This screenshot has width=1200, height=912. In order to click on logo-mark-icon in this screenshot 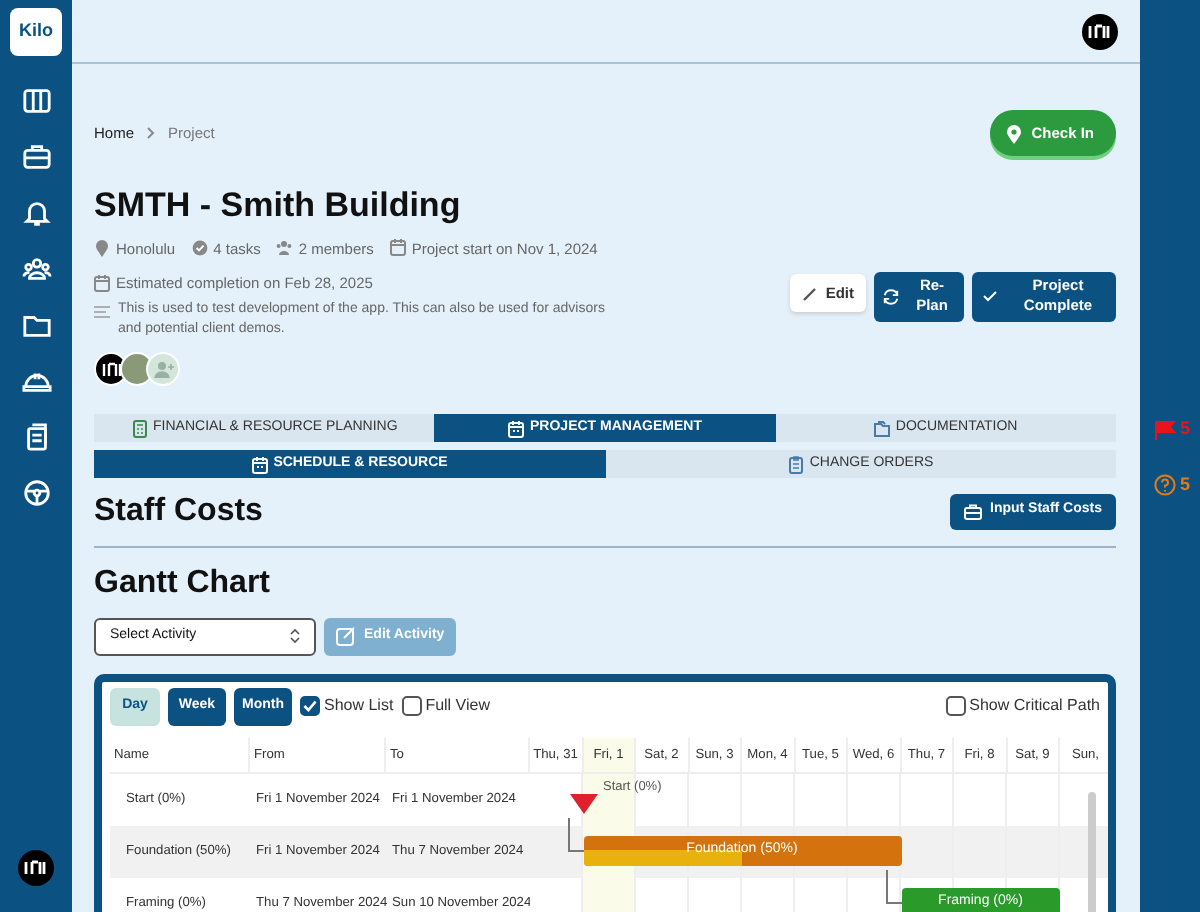, I will do `click(111, 369)`.